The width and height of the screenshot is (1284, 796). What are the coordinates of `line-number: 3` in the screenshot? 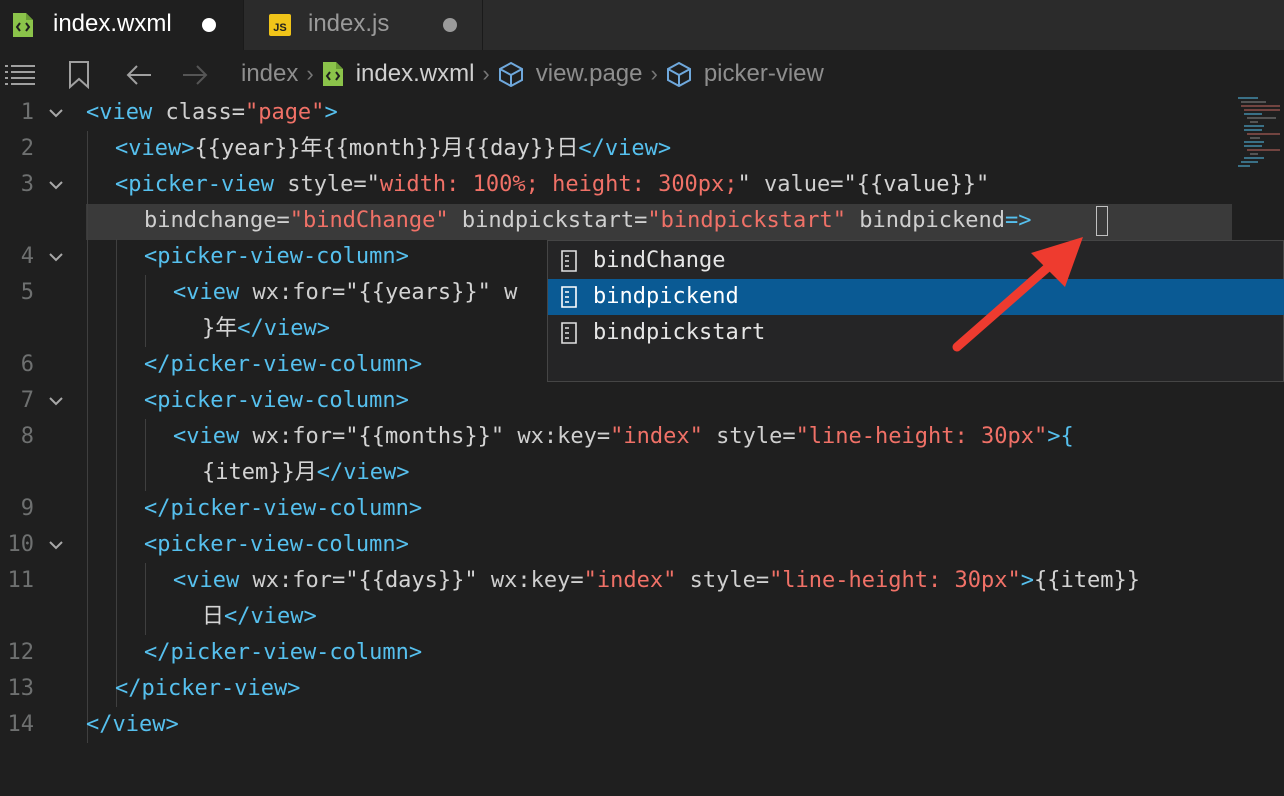 It's located at (27, 184).